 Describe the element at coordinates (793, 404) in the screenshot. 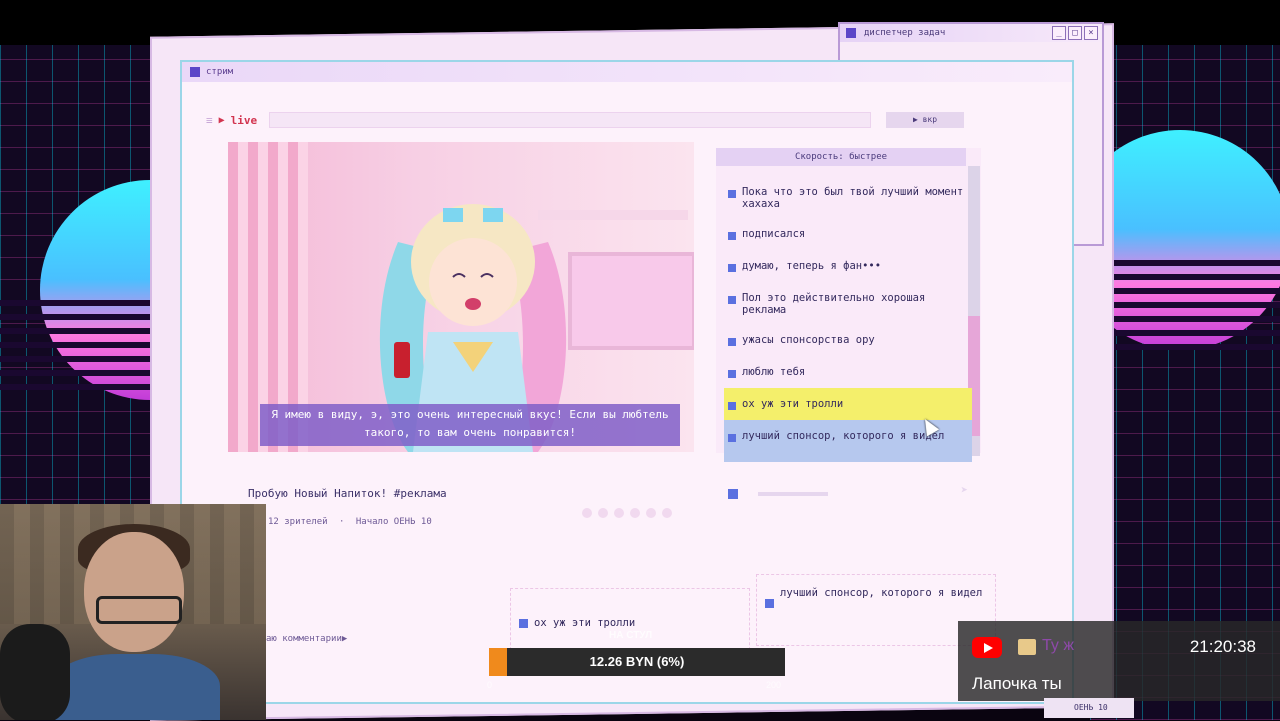

I see `chat-message-text: ох уж эти тролли` at that location.